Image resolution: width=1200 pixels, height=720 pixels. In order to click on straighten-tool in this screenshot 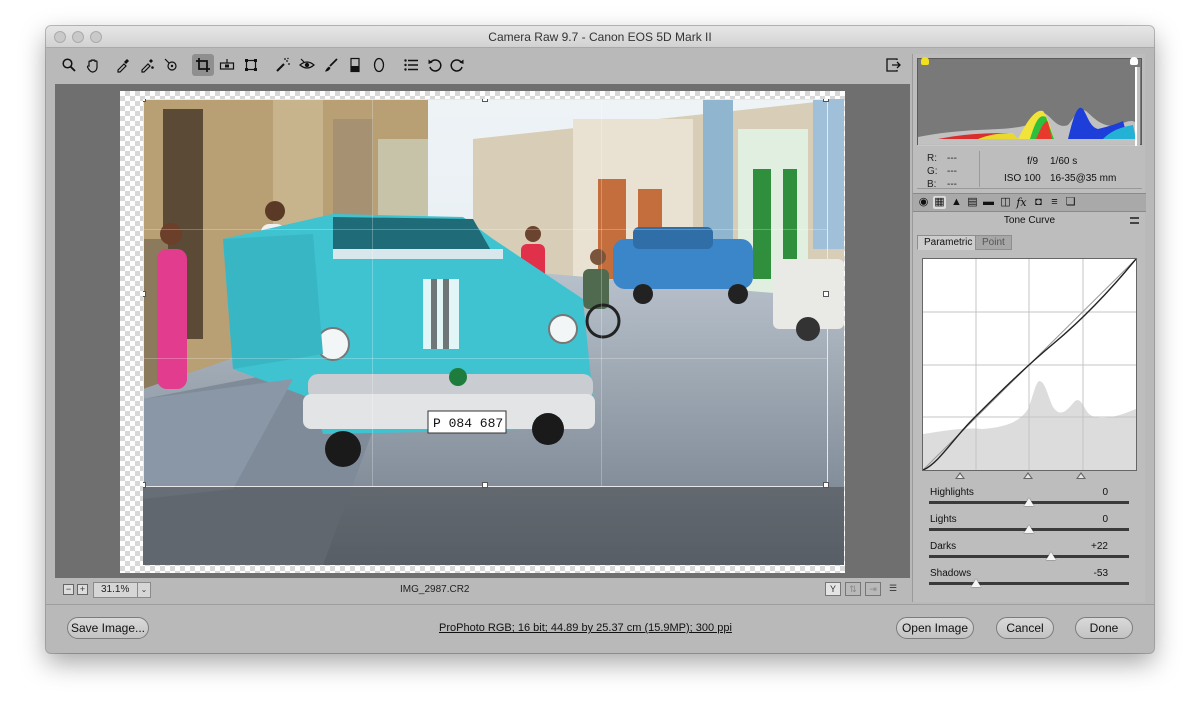, I will do `click(227, 65)`.